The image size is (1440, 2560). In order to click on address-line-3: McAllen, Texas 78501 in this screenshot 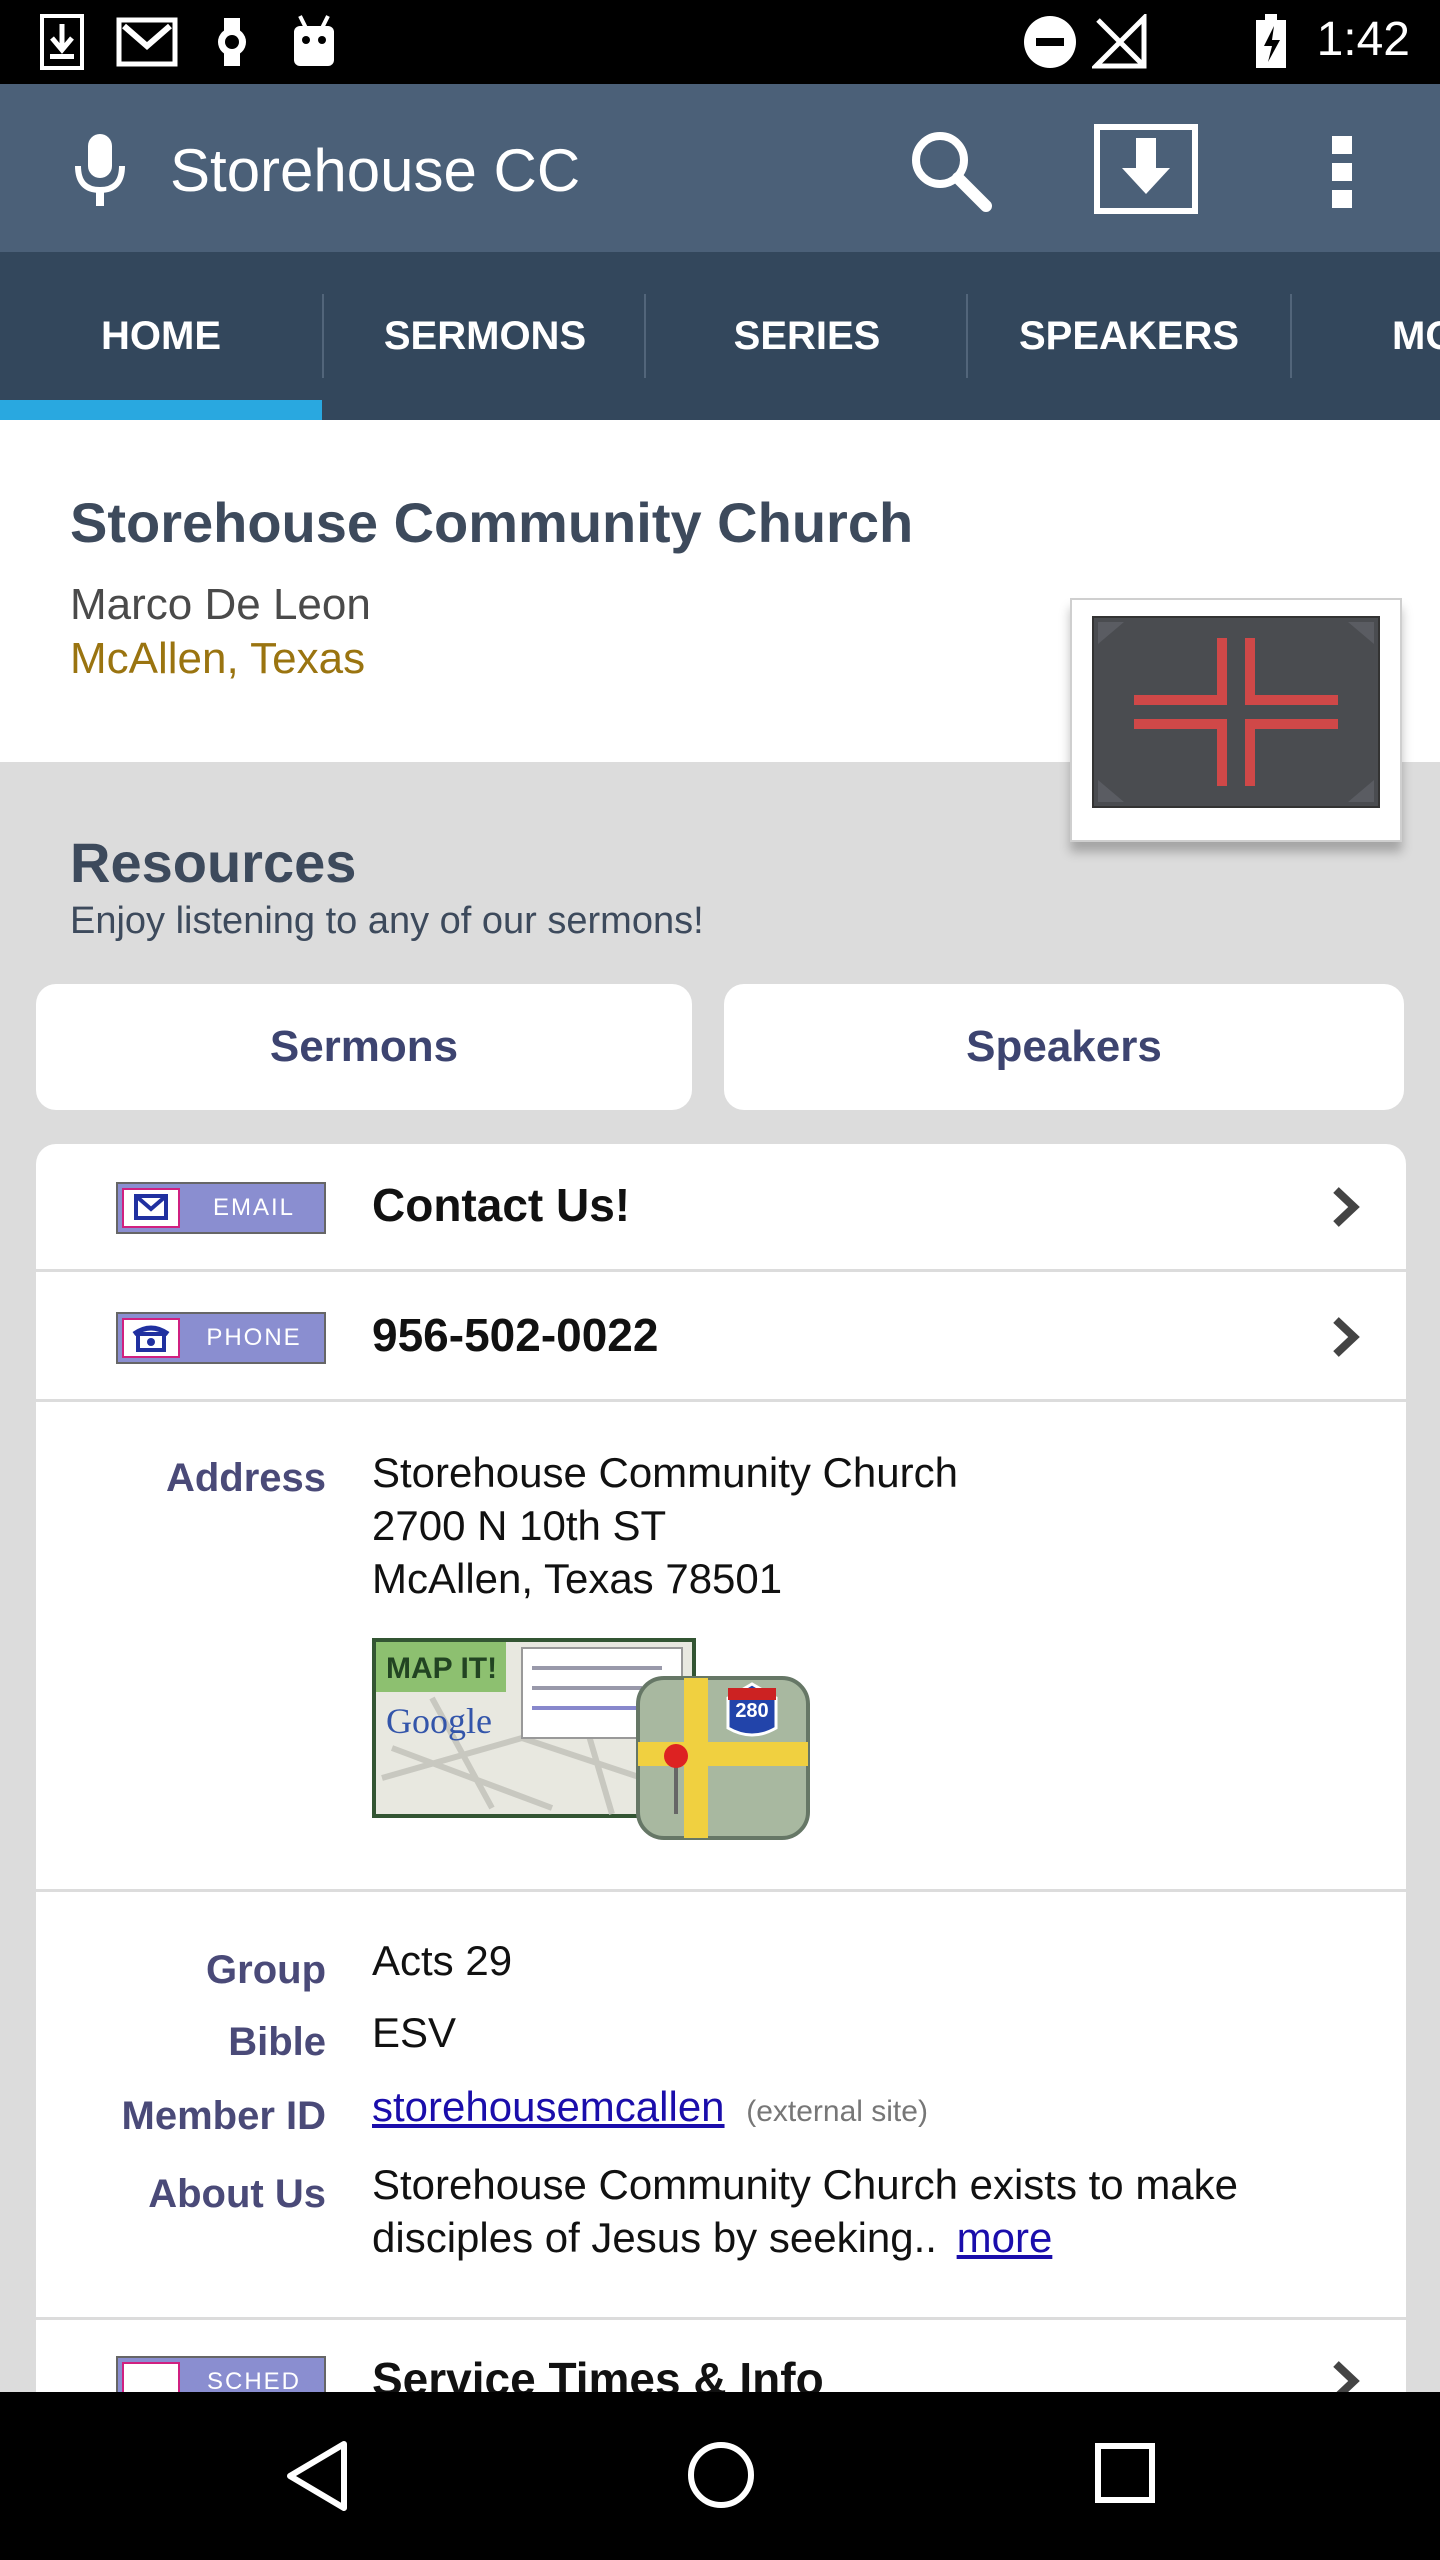, I will do `click(577, 1578)`.